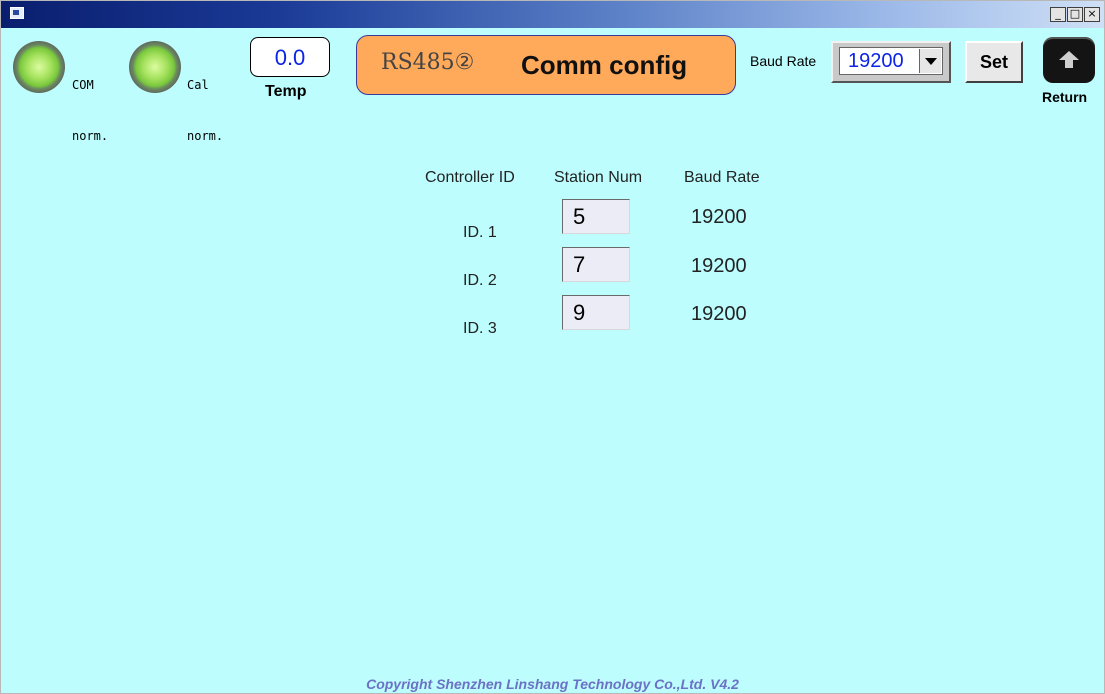  Describe the element at coordinates (155, 67) in the screenshot. I see `cal-status-led` at that location.